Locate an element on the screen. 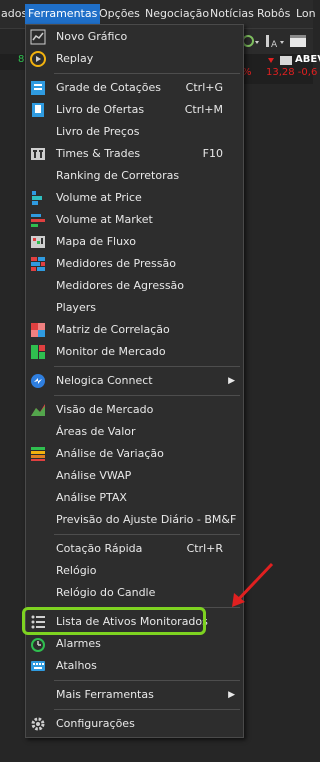 This screenshot has height=762, width=320. menu-item-label: Novo Gráfico is located at coordinates (92, 36).